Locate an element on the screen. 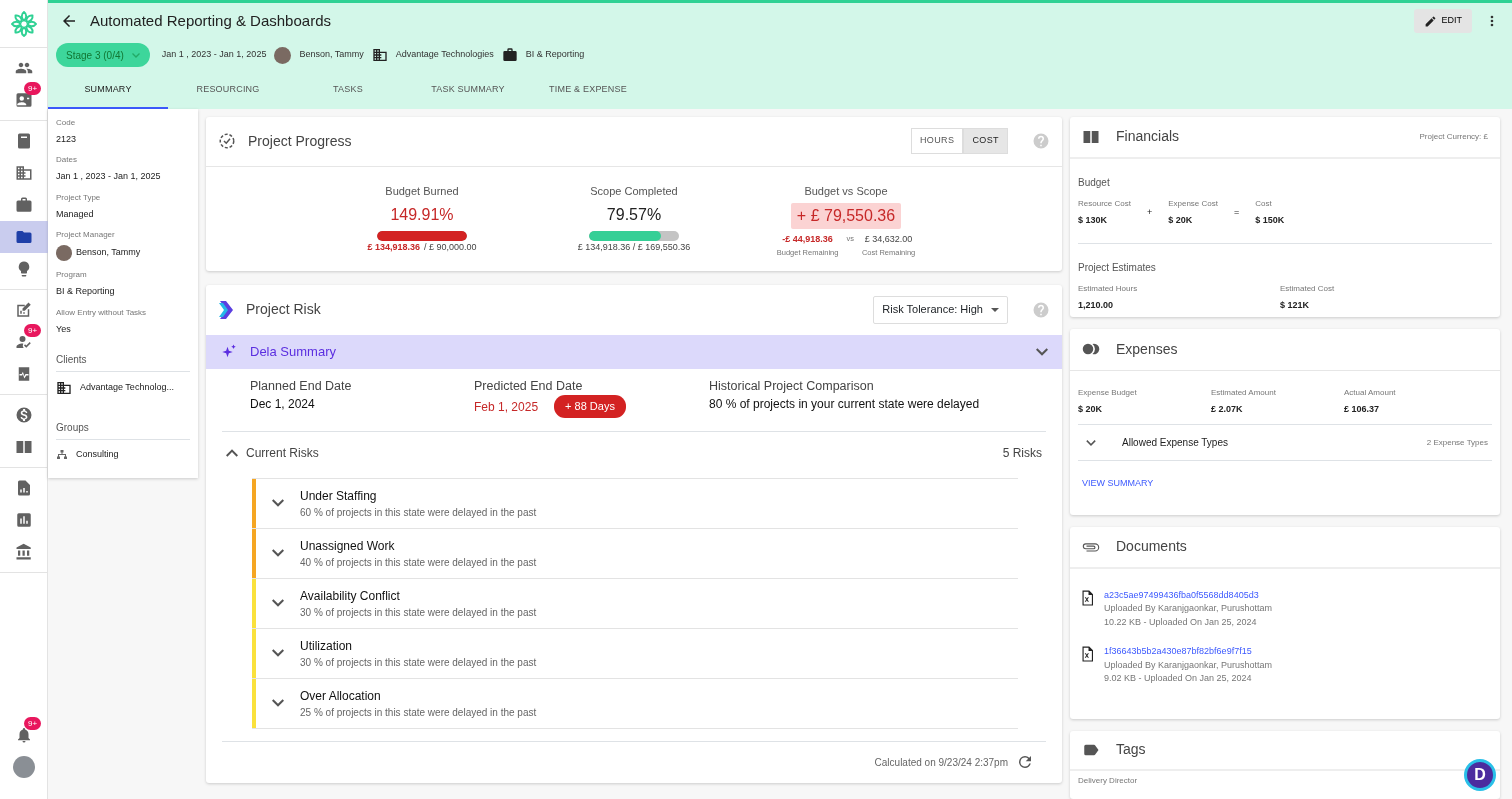  field-value: 2123 is located at coordinates (67, 139).